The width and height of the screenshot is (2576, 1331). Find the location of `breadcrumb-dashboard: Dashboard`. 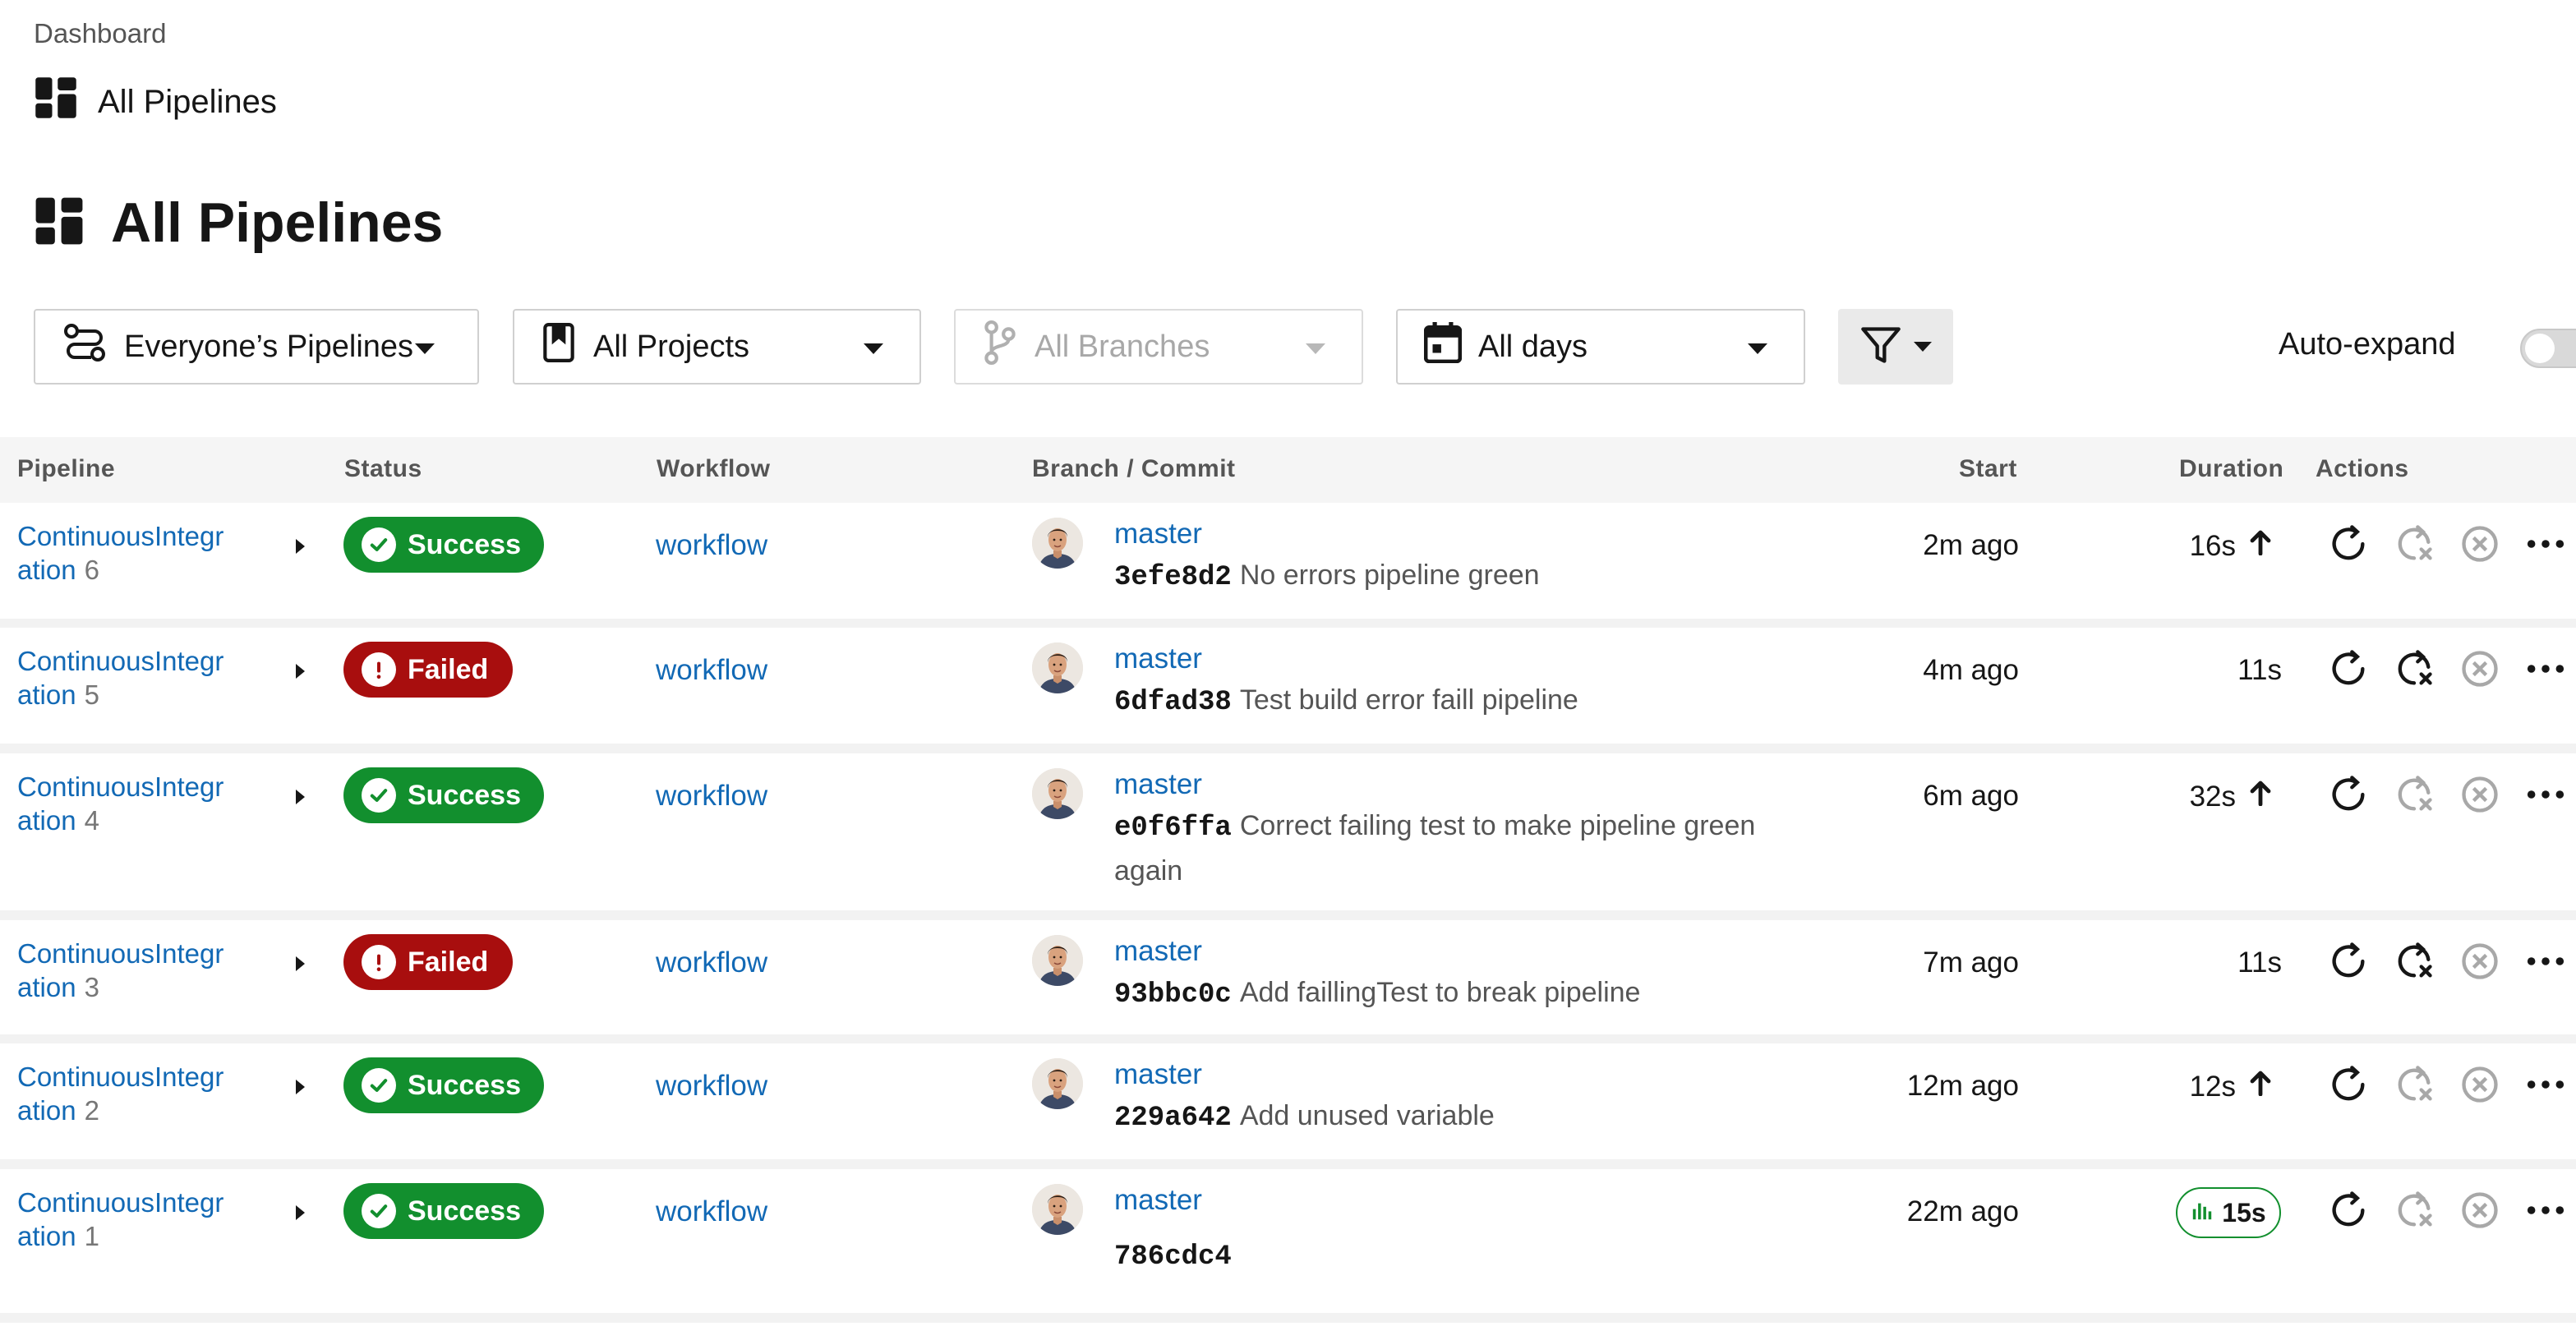

breadcrumb-dashboard: Dashboard is located at coordinates (100, 33).